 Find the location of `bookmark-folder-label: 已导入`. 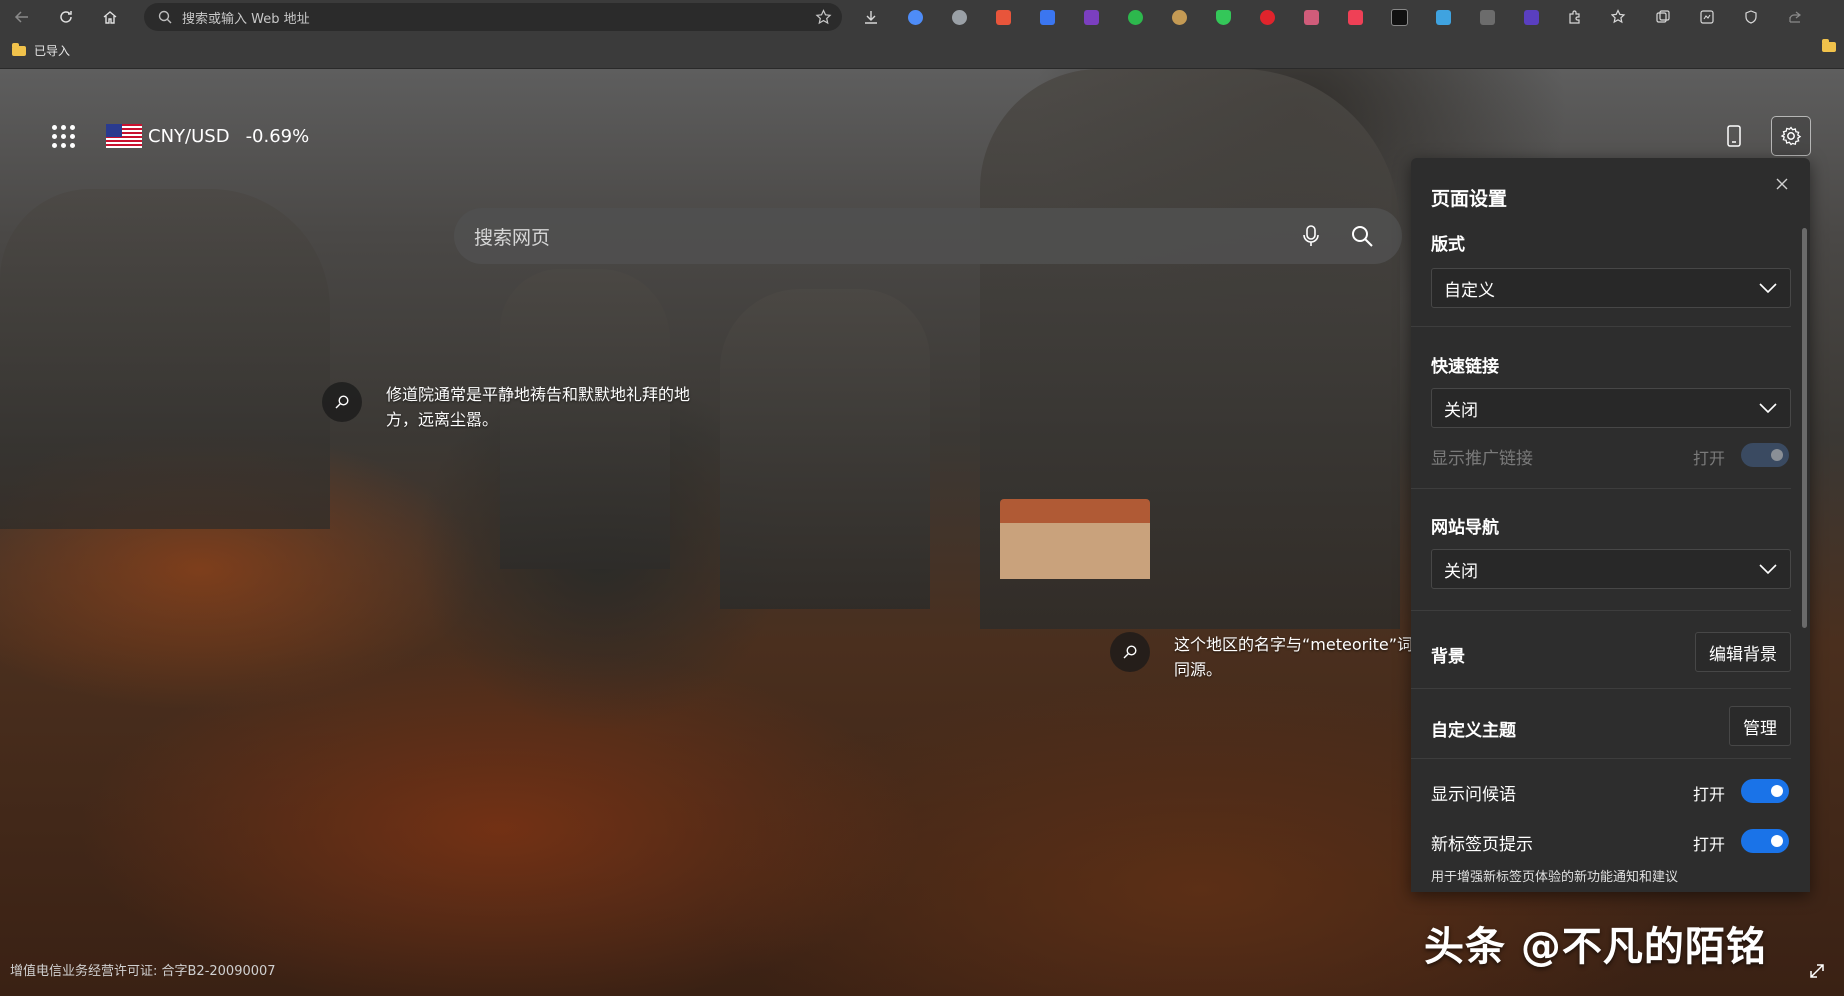

bookmark-folder-label: 已导入 is located at coordinates (52, 51).